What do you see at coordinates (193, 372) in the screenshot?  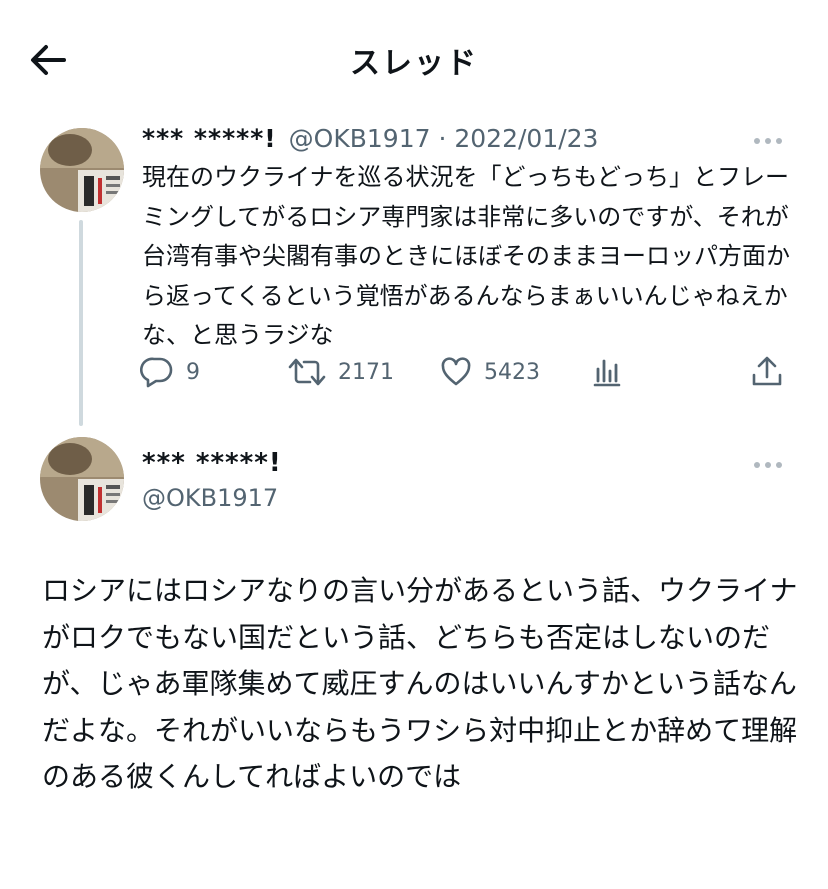 I see `reply-count: 9` at bounding box center [193, 372].